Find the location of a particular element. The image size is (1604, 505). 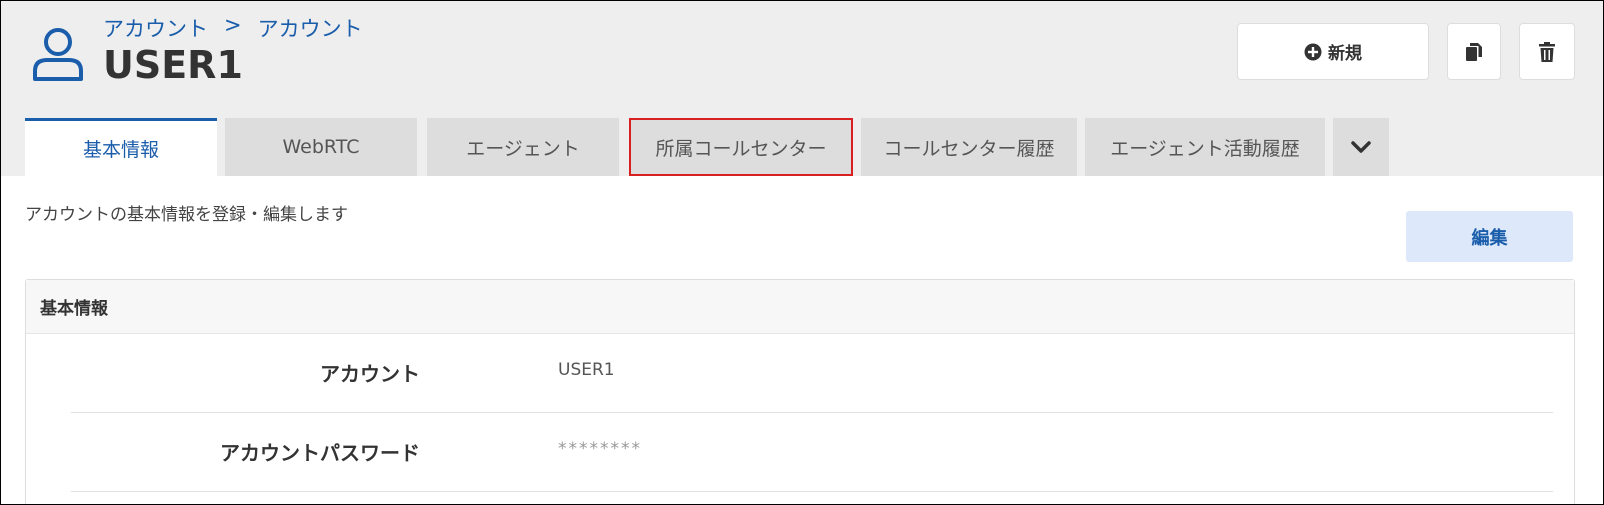

copy-button is located at coordinates (1474, 51).